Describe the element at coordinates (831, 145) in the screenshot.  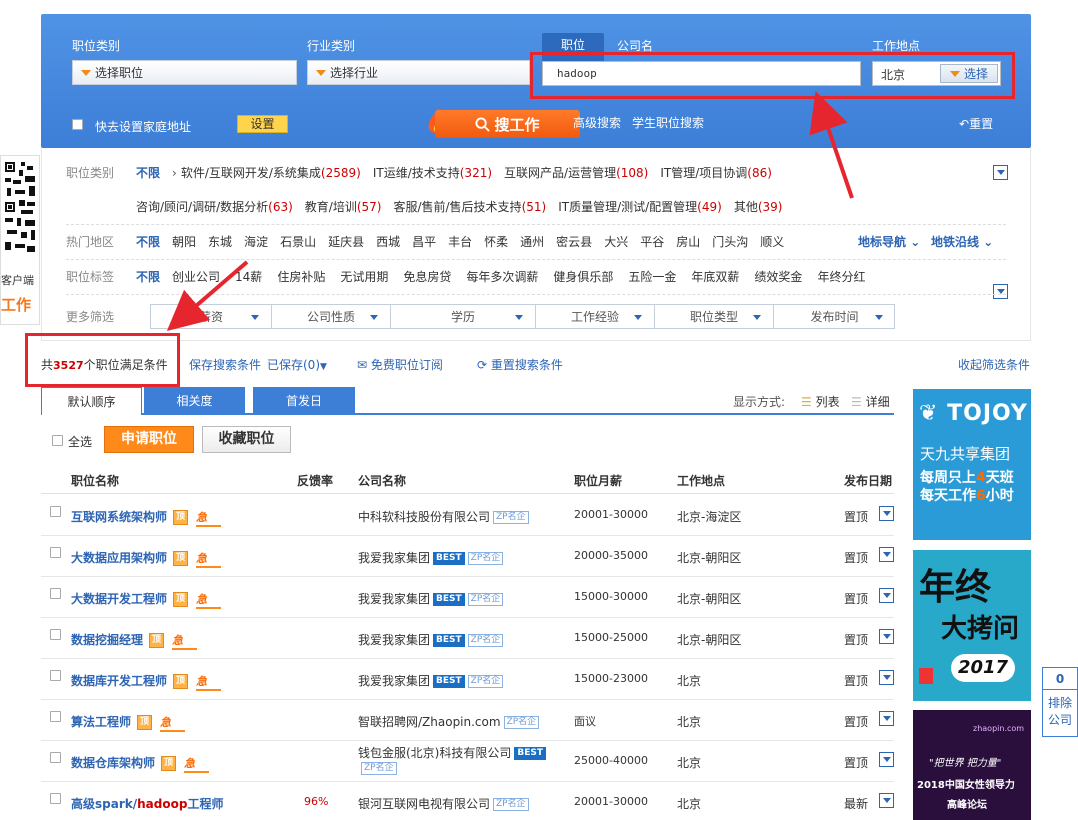
I see `arrow-to-search` at that location.